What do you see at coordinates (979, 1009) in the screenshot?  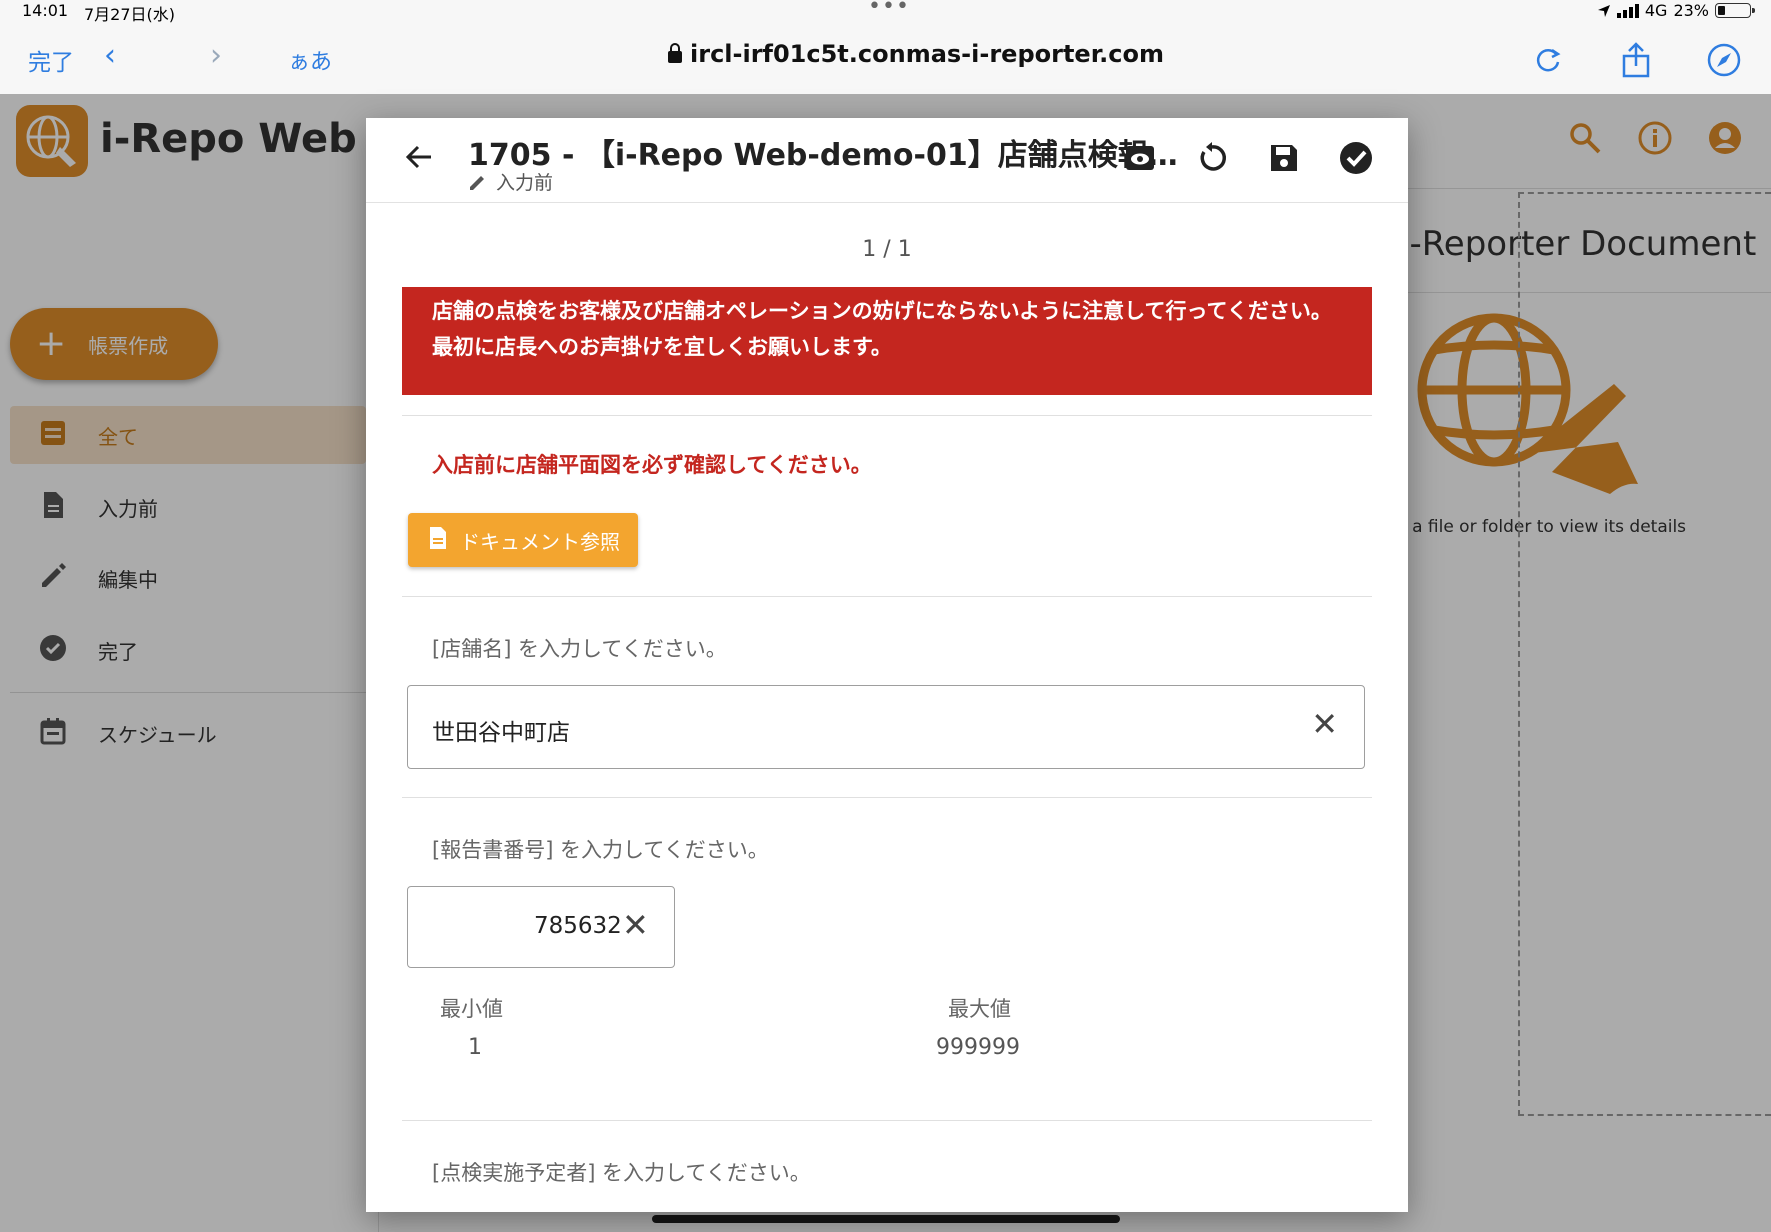 I see `max-label: 最大値` at bounding box center [979, 1009].